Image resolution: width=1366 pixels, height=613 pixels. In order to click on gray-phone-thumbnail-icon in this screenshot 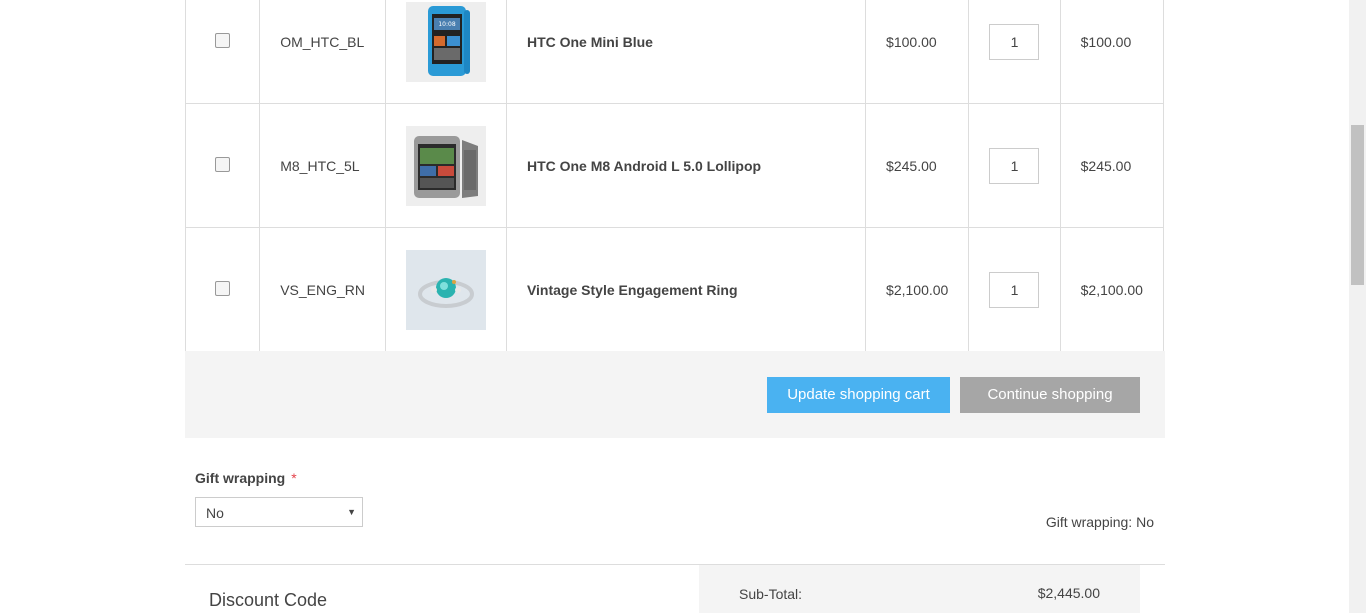, I will do `click(445, 165)`.